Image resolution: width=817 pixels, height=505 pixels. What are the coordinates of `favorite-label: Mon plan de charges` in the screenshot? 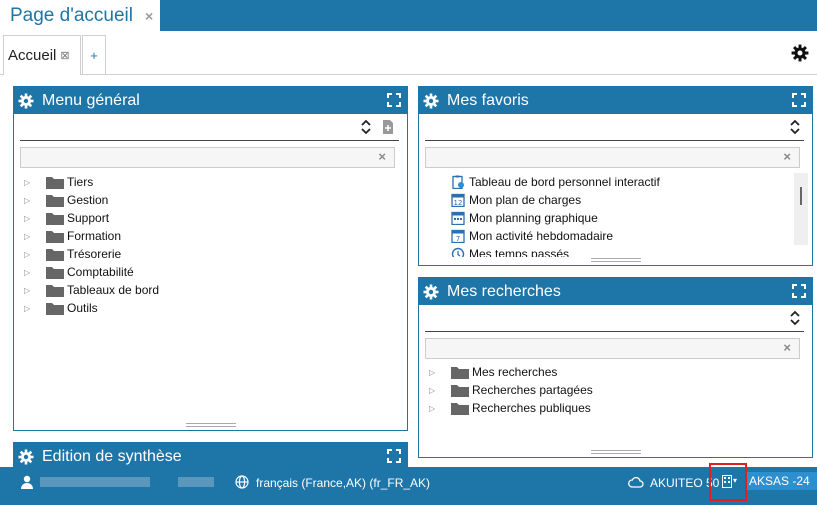 It's located at (525, 200).